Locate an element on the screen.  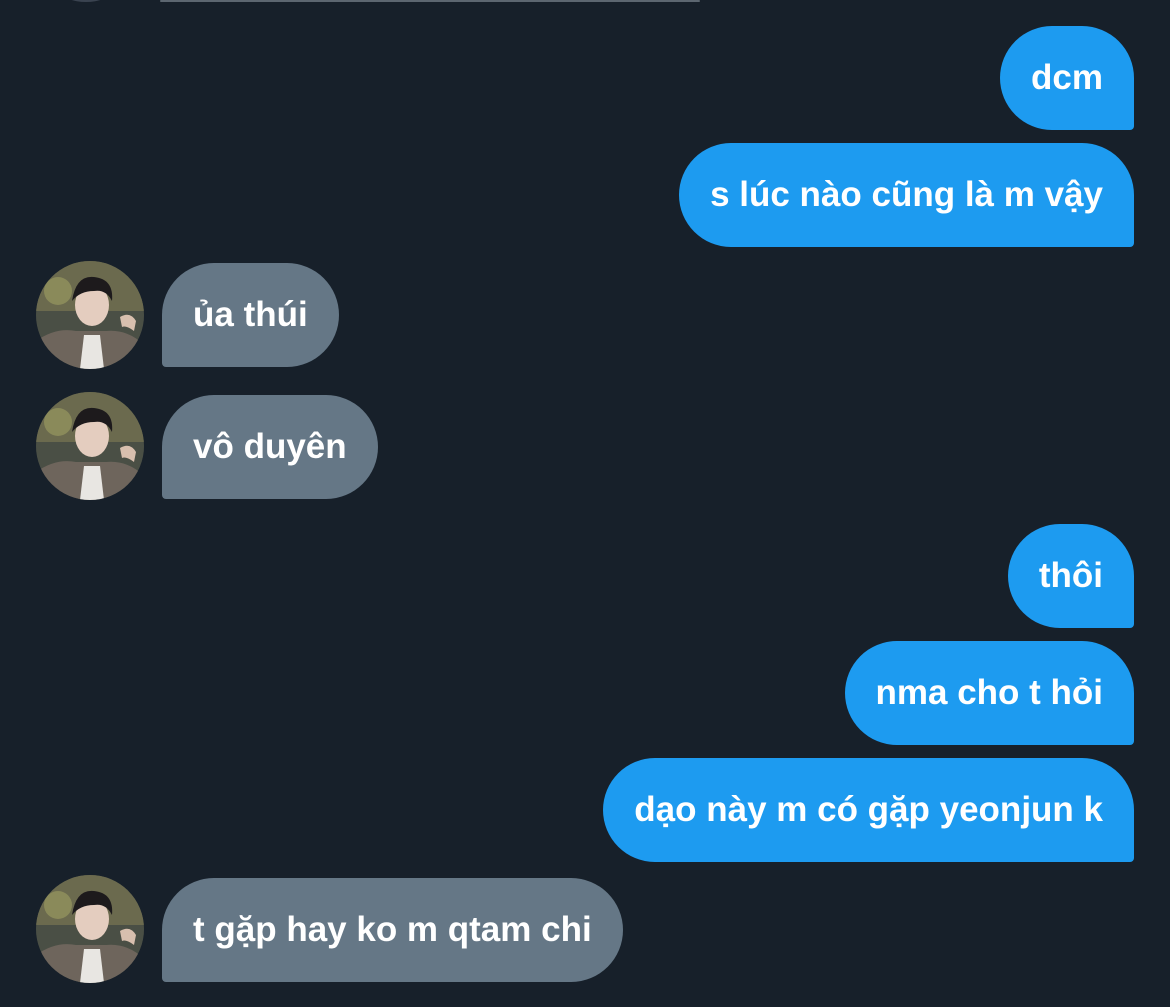
message-bubble-sent: dcm is located at coordinates (1067, 78).